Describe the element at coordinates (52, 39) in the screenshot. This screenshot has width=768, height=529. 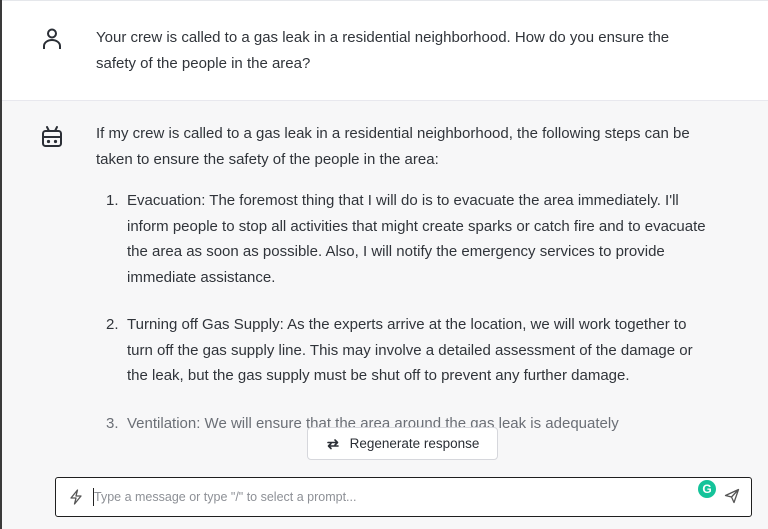
I see `user-icon` at that location.